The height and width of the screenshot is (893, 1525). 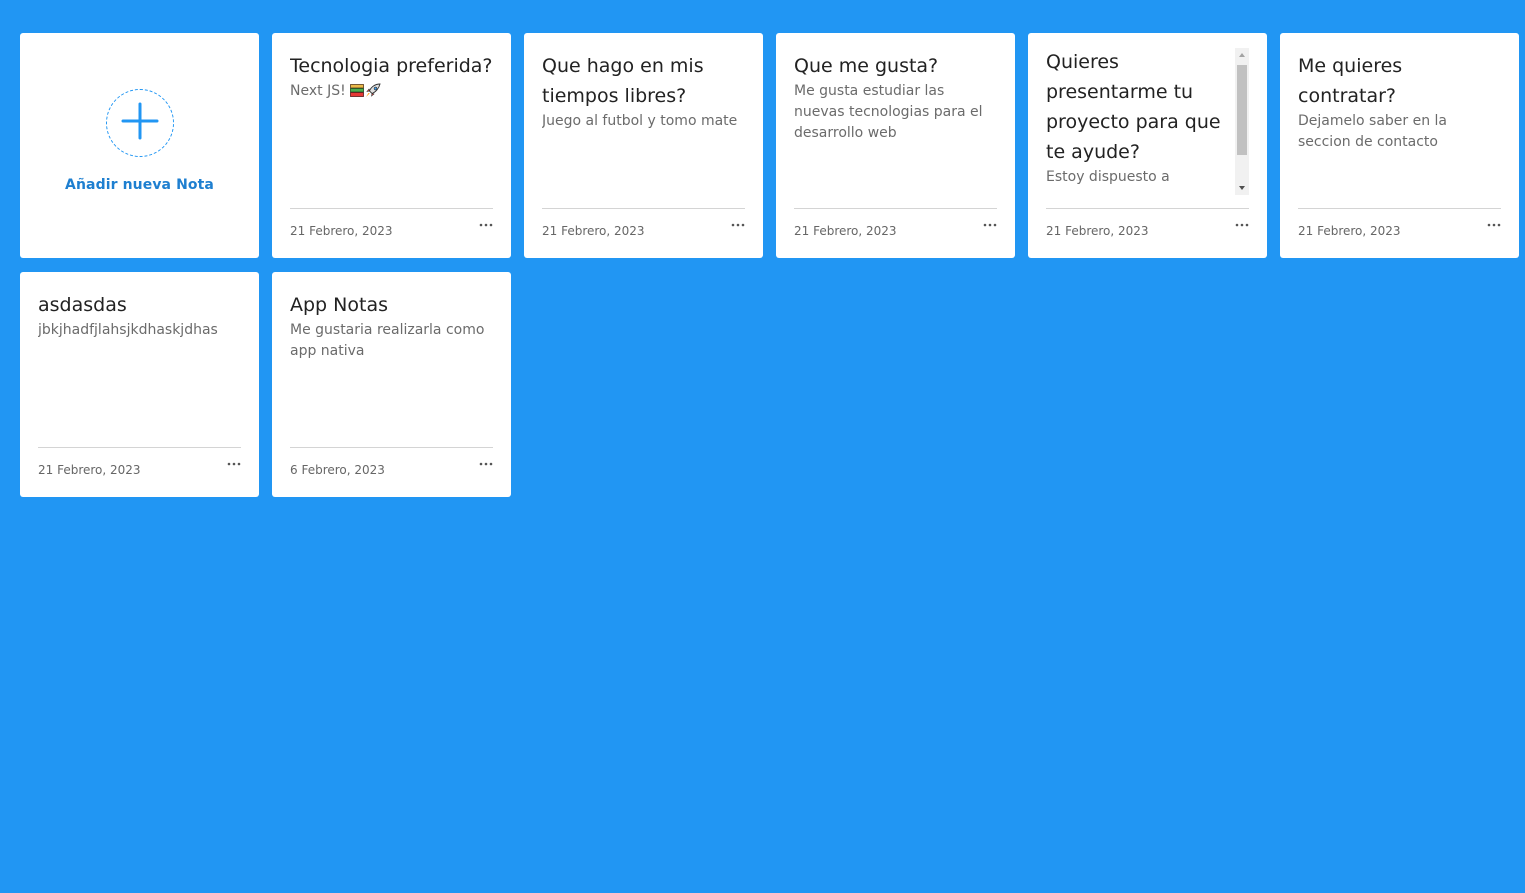 I want to click on note-scrollbar, so click(x=1242, y=121).